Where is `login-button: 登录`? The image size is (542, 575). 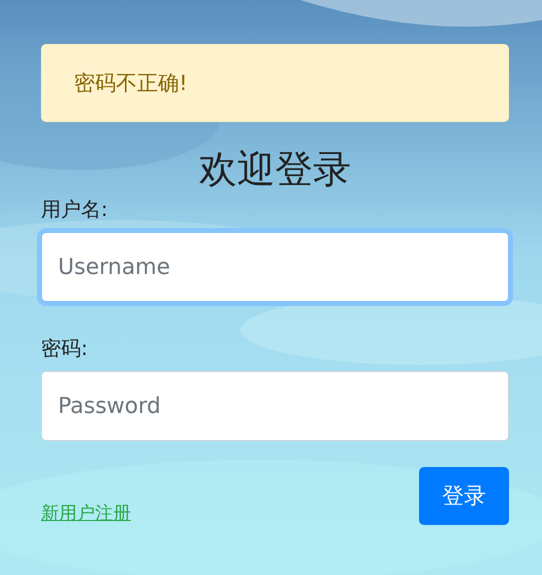
login-button: 登录 is located at coordinates (464, 496).